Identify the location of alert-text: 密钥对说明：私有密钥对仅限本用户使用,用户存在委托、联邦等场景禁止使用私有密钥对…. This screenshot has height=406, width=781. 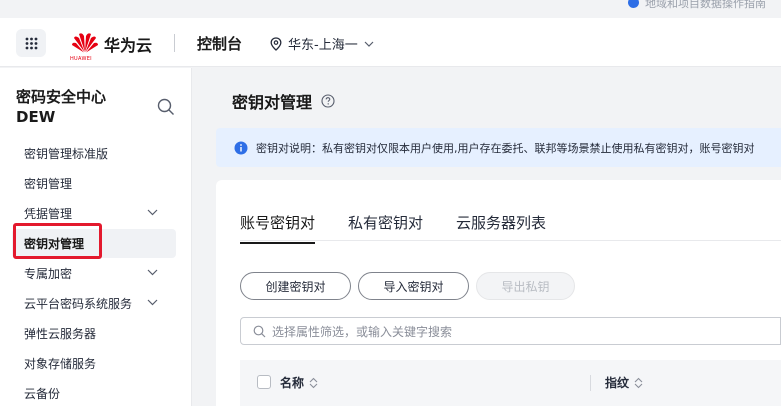
(505, 148).